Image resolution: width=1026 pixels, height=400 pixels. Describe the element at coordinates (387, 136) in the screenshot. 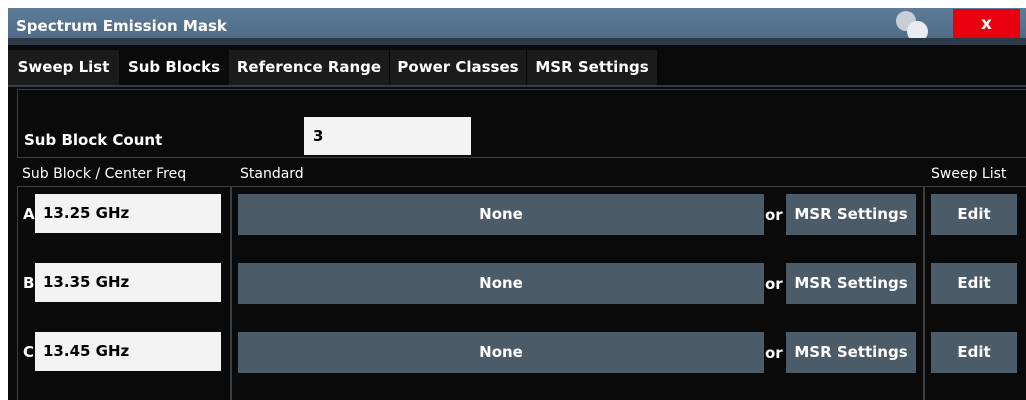

I see `sub-block-count-input: 3` at that location.